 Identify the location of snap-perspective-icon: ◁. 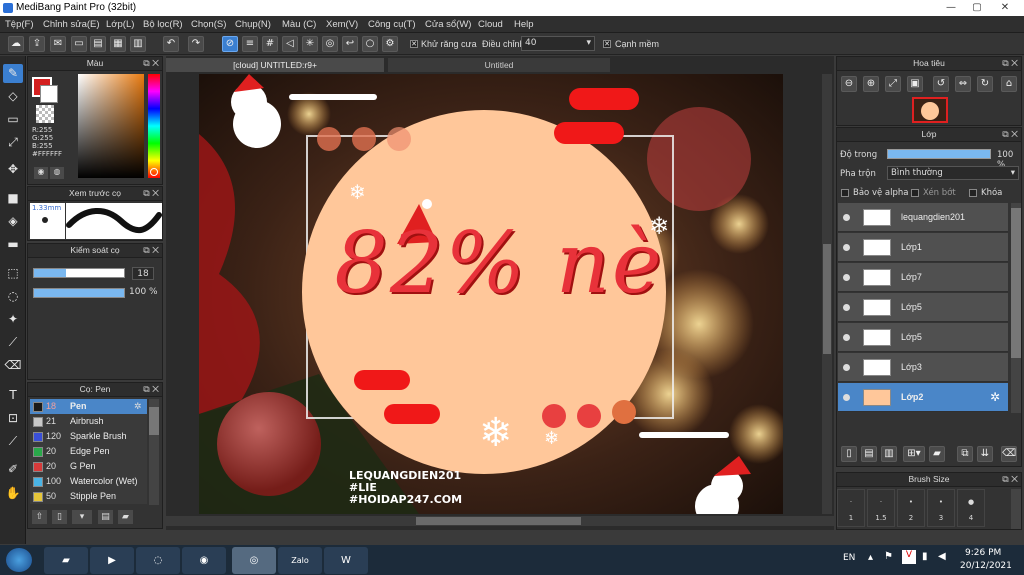
(290, 44).